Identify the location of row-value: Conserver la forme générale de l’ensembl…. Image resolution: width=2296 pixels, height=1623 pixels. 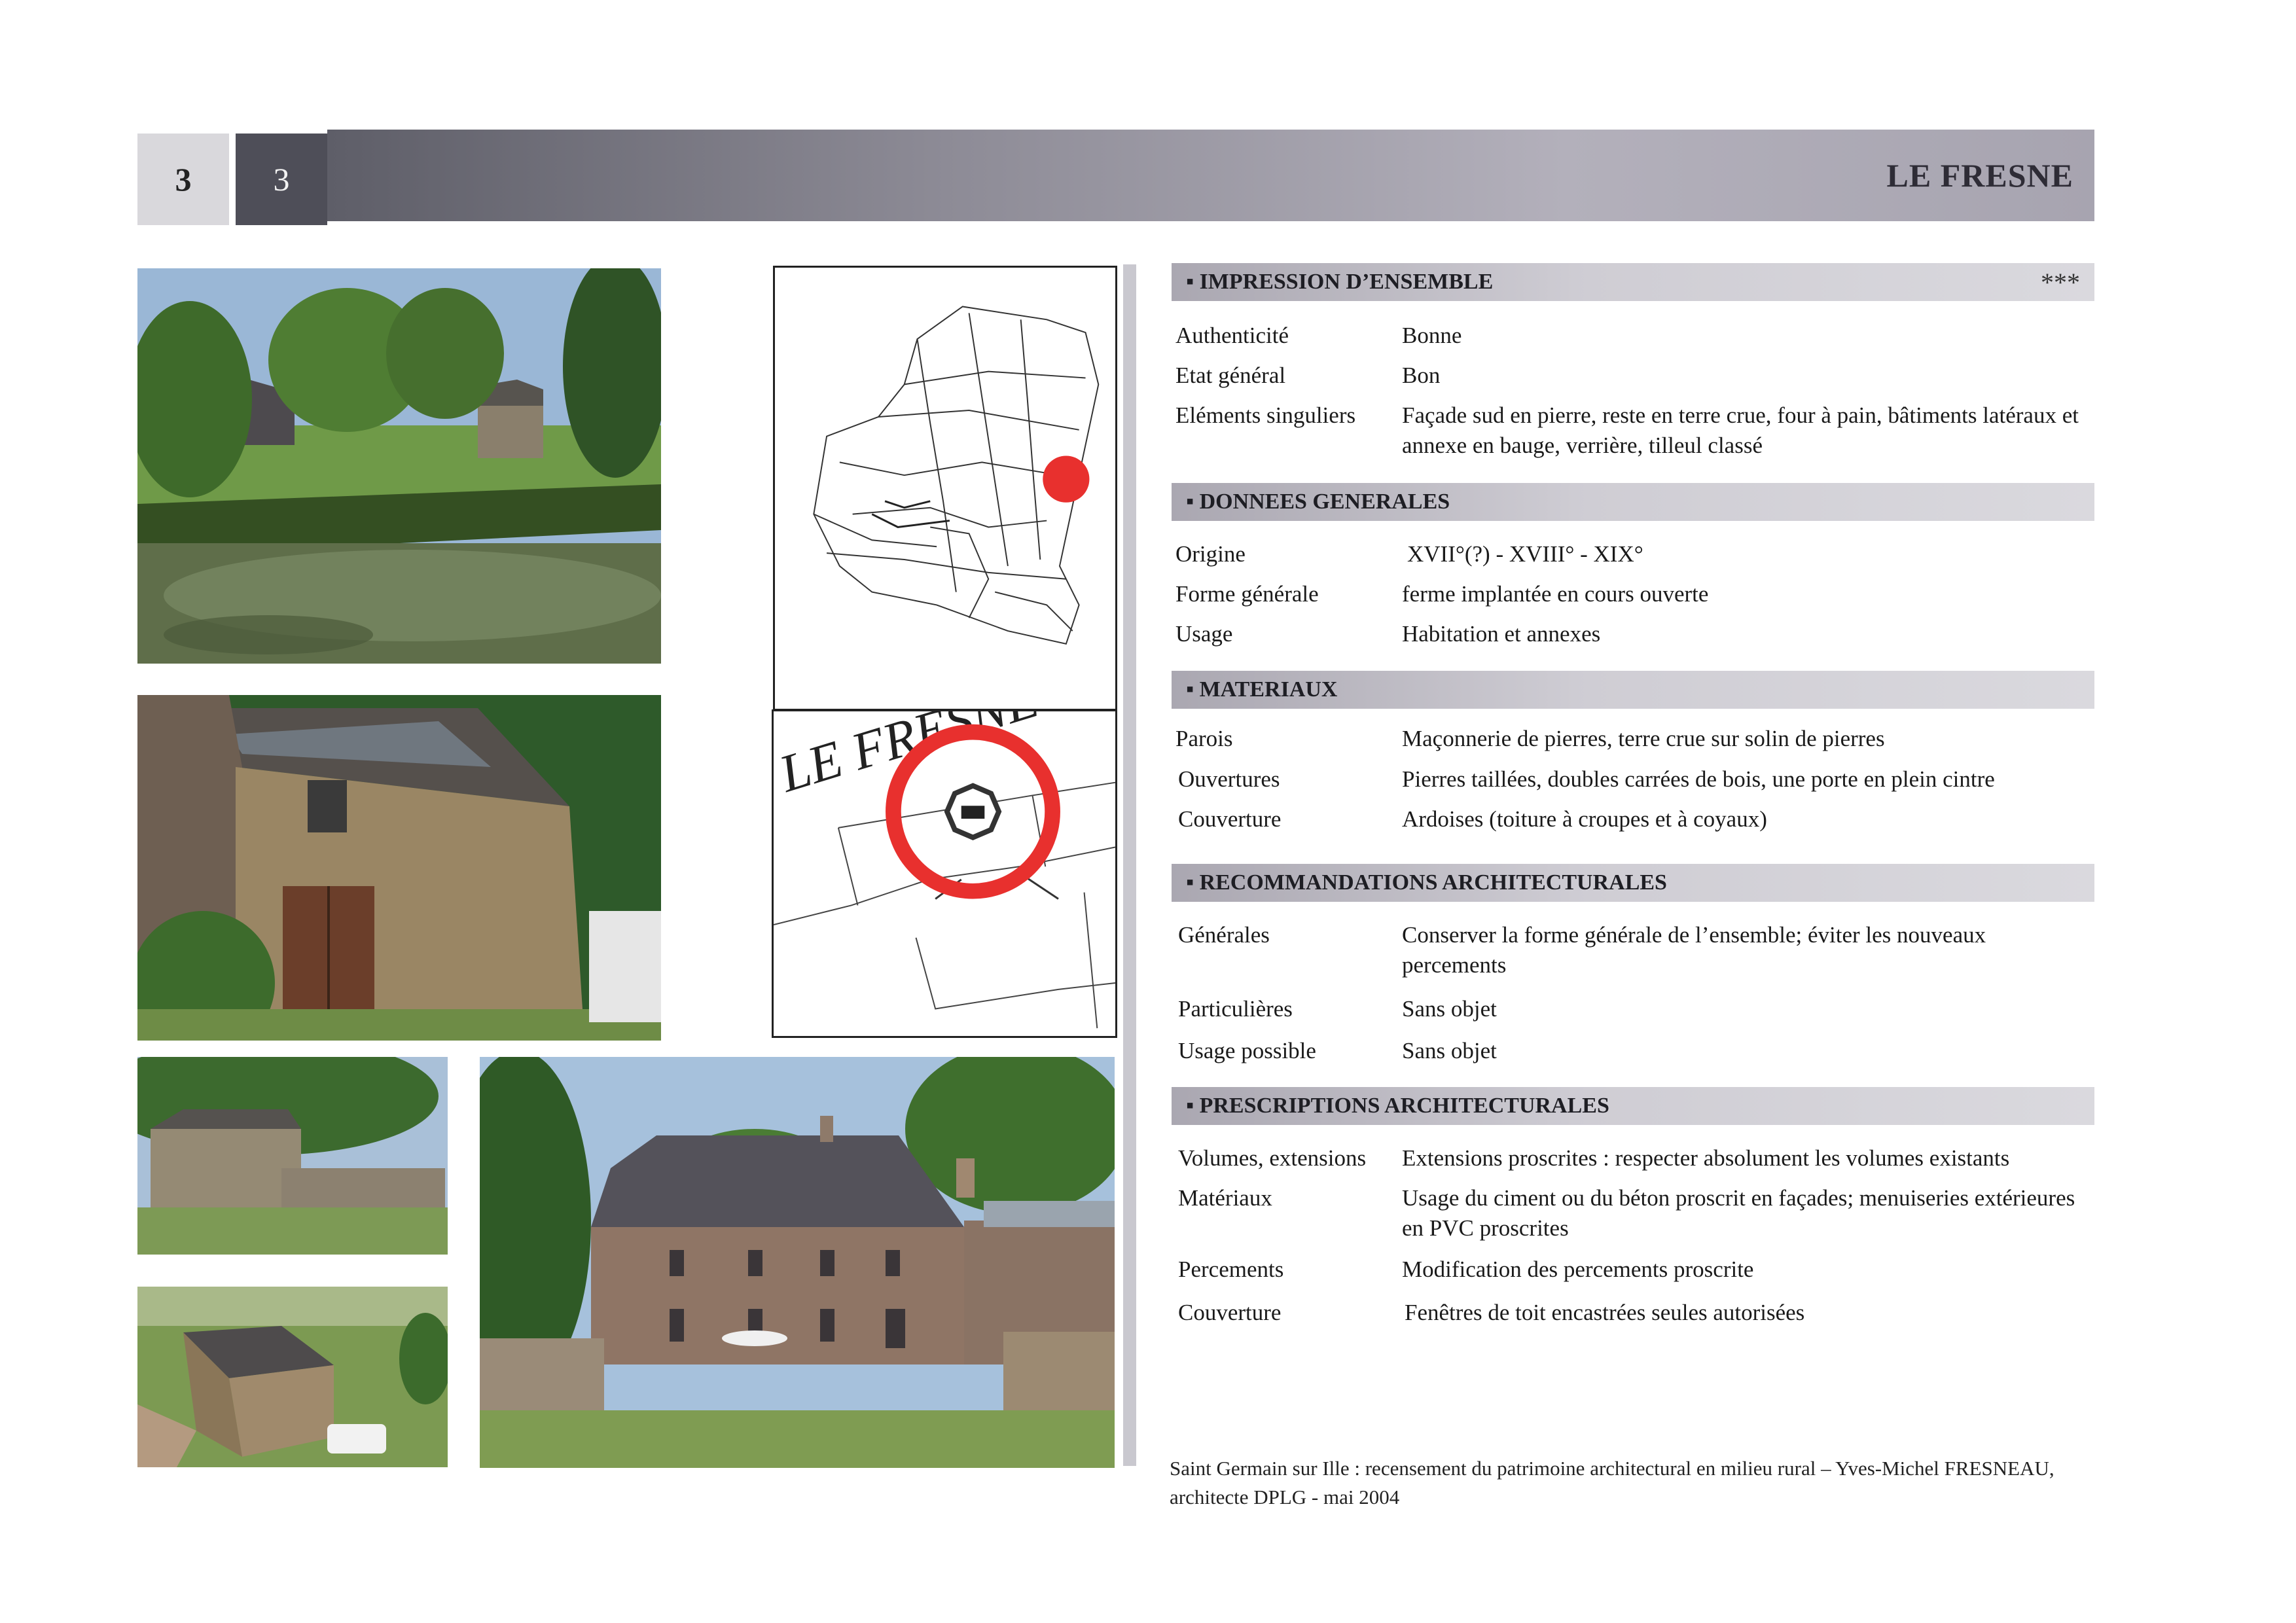
(1694, 950).